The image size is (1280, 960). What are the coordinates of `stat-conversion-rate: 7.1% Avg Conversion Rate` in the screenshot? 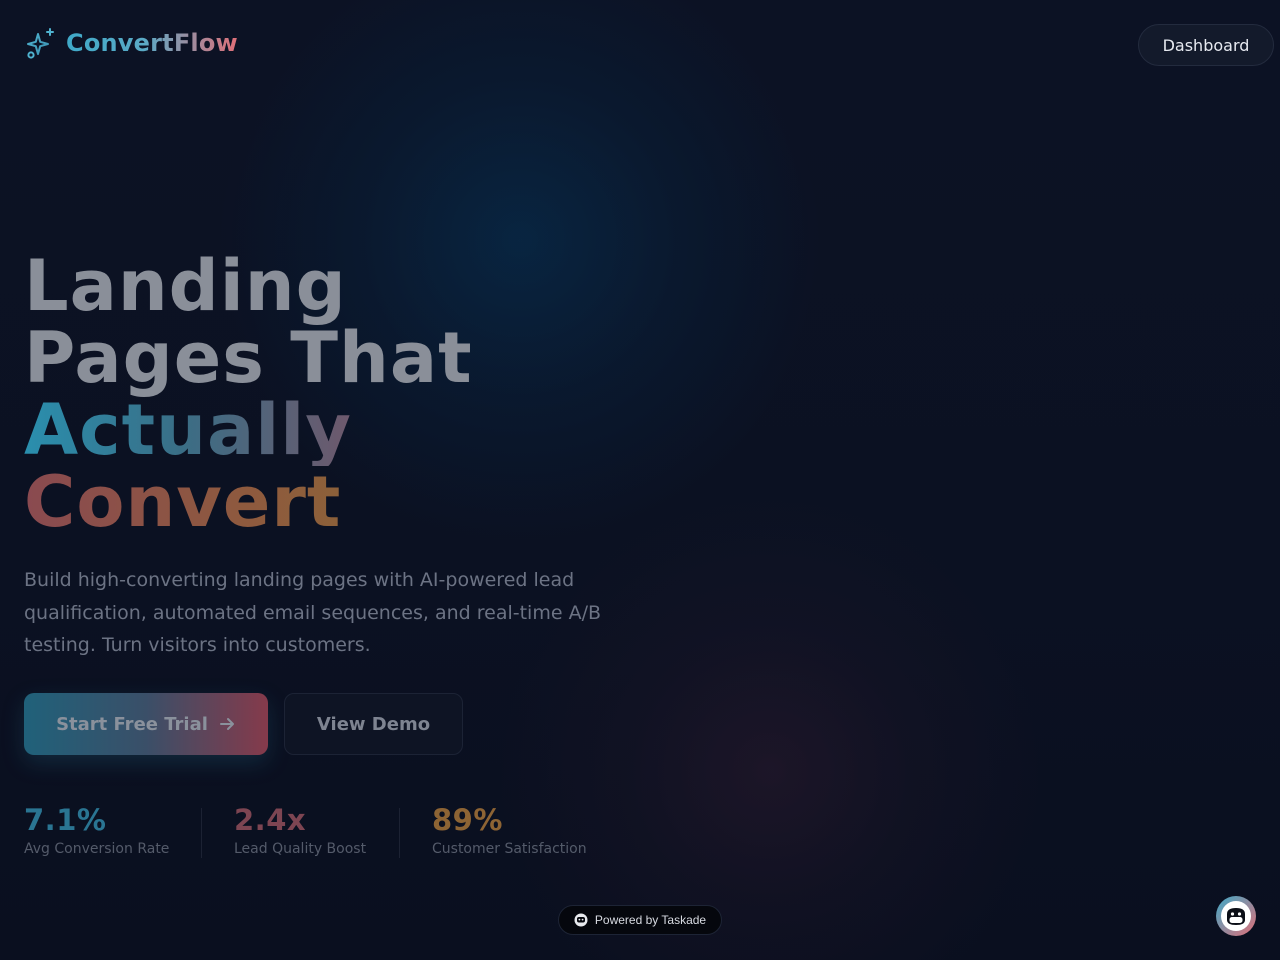 It's located at (96, 830).